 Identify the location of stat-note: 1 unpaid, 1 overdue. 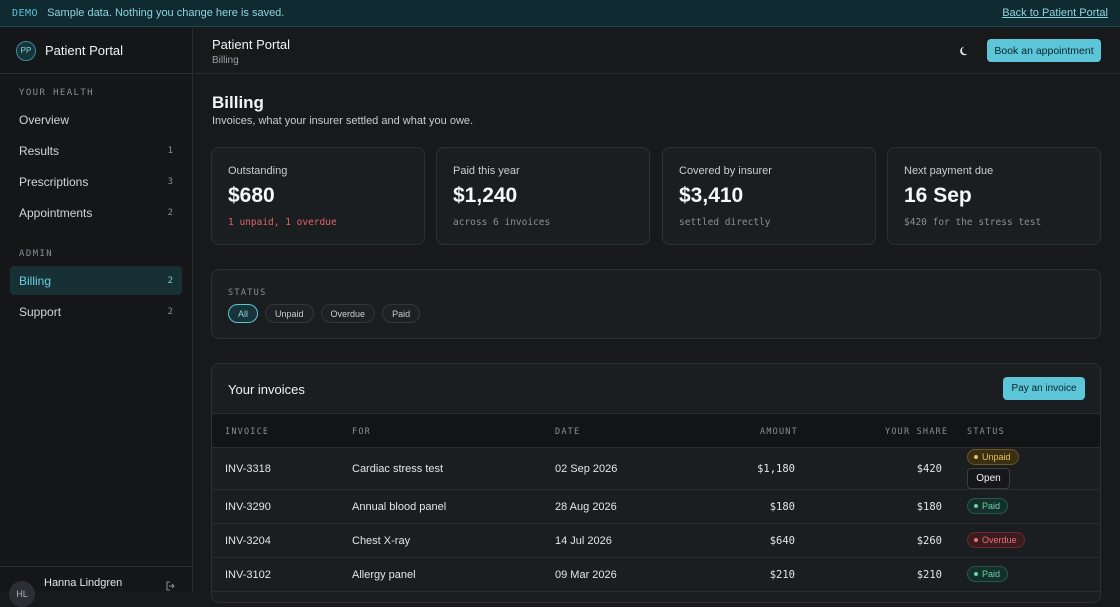
(282, 222).